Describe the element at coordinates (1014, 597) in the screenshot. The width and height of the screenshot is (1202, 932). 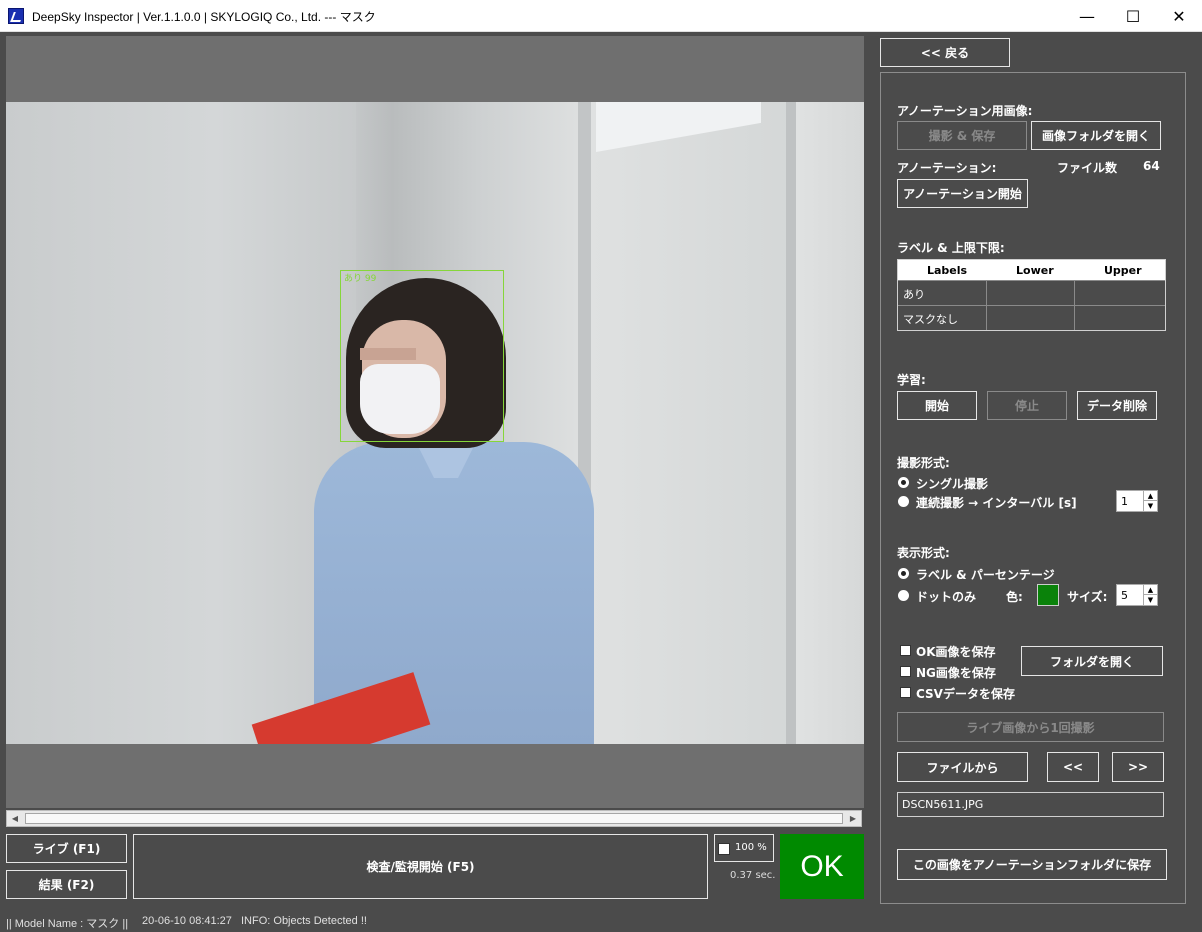
I see `color-label: 色:` at that location.